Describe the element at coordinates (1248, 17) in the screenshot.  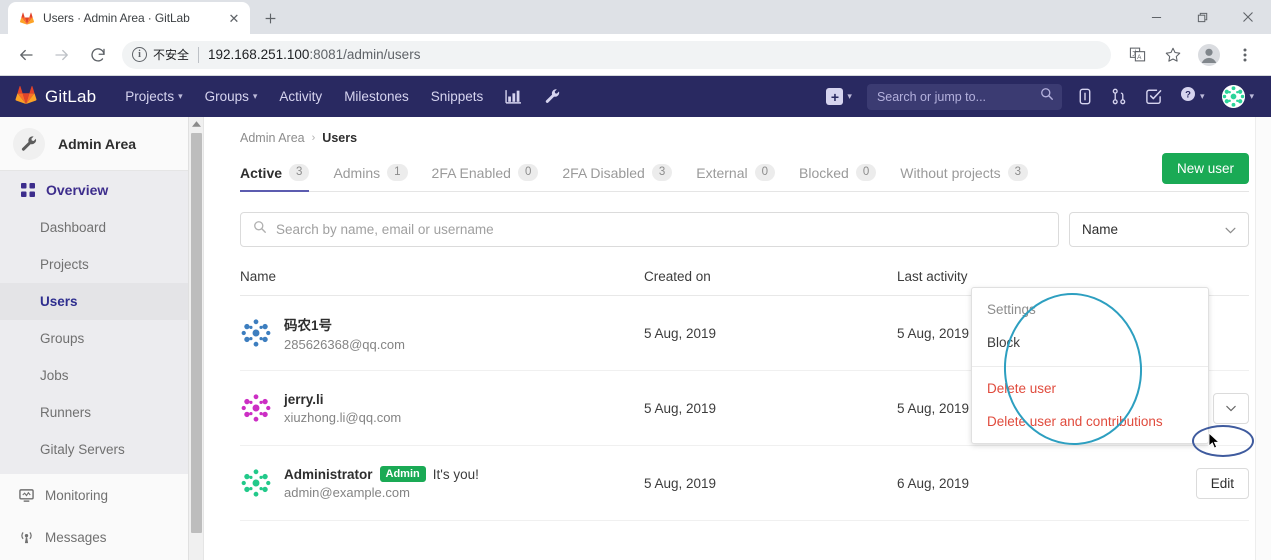
I see `window-close-icon` at that location.